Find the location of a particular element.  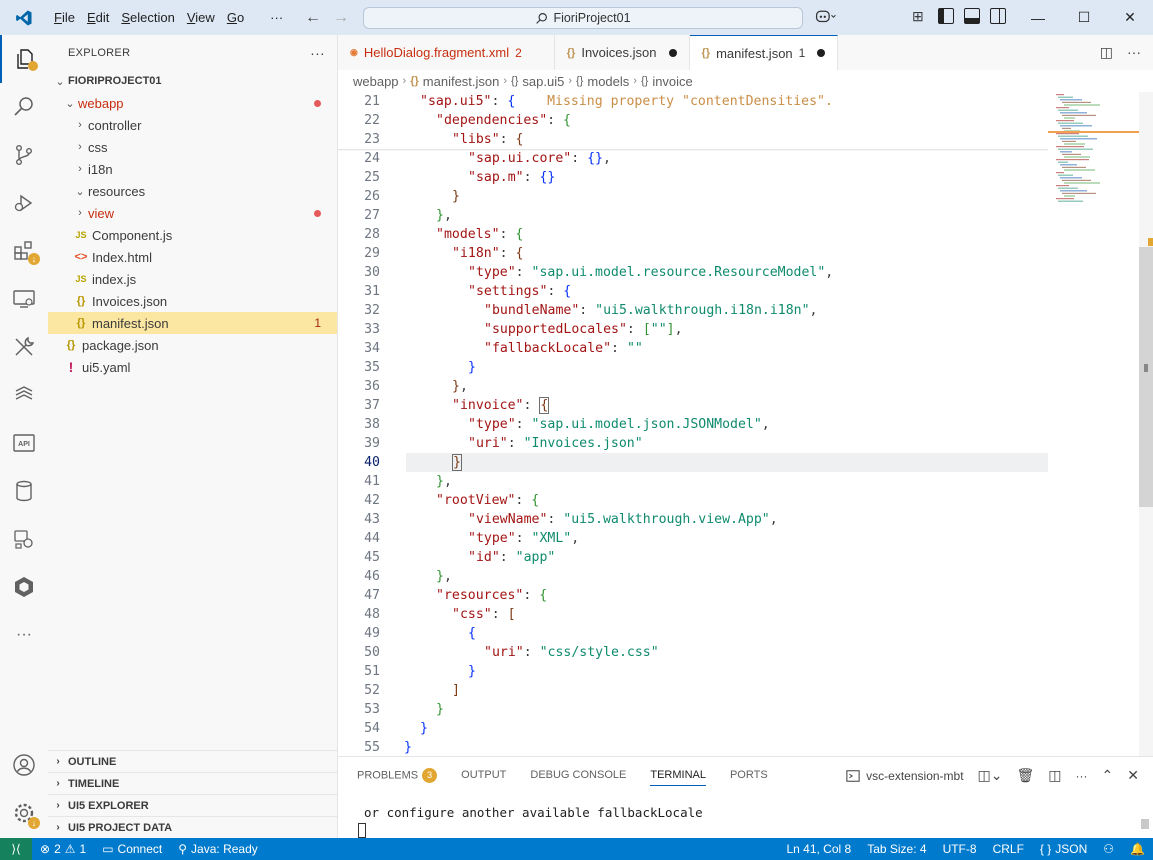

toggle-secondary-sidebar-icon is located at coordinates (998, 16).